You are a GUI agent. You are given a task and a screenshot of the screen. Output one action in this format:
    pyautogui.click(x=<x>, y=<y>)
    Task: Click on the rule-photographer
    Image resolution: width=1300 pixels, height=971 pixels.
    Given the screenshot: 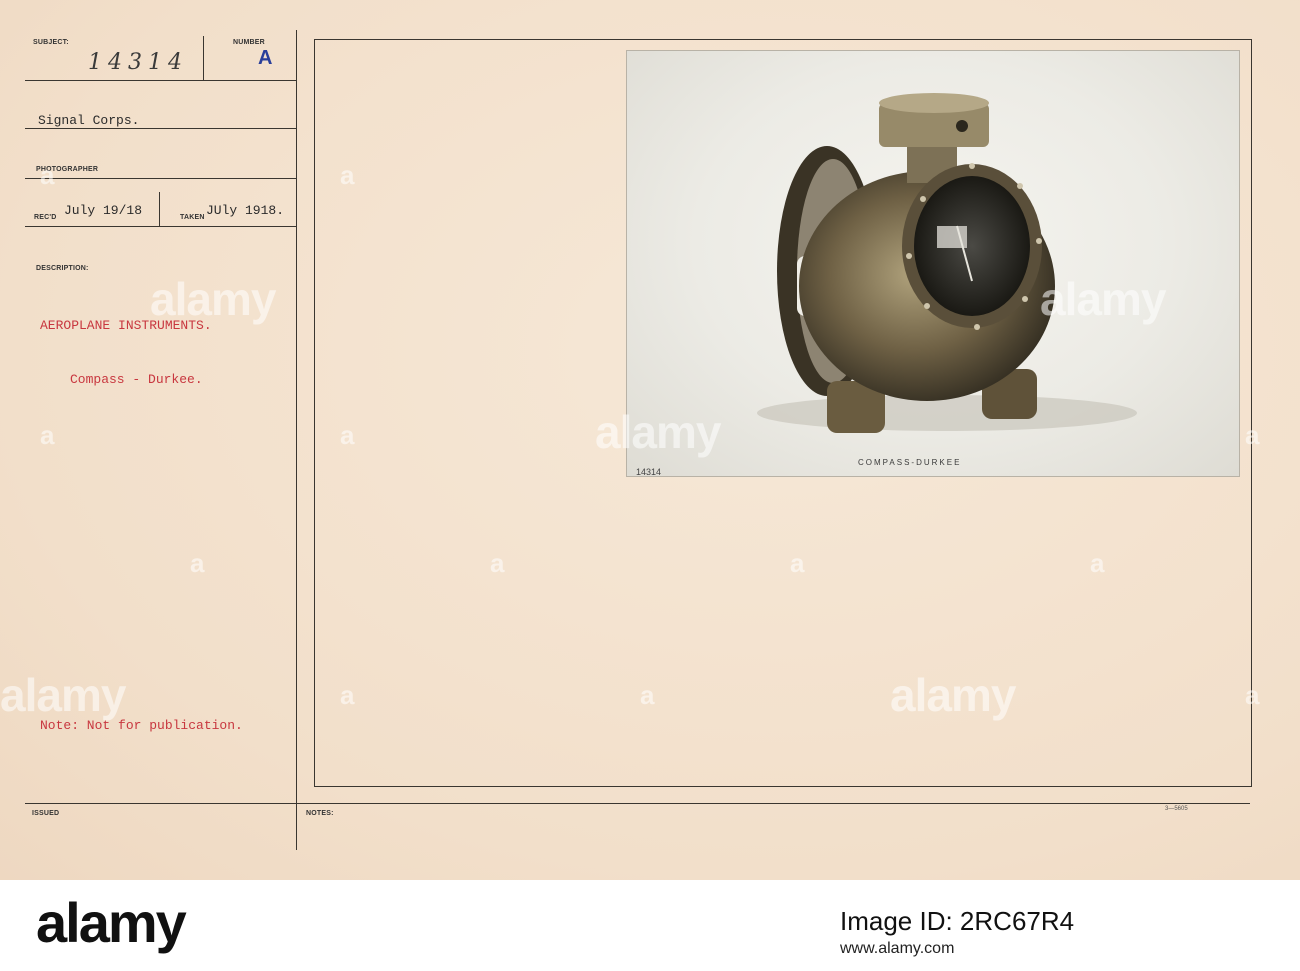 What is the action you would take?
    pyautogui.click(x=161, y=178)
    